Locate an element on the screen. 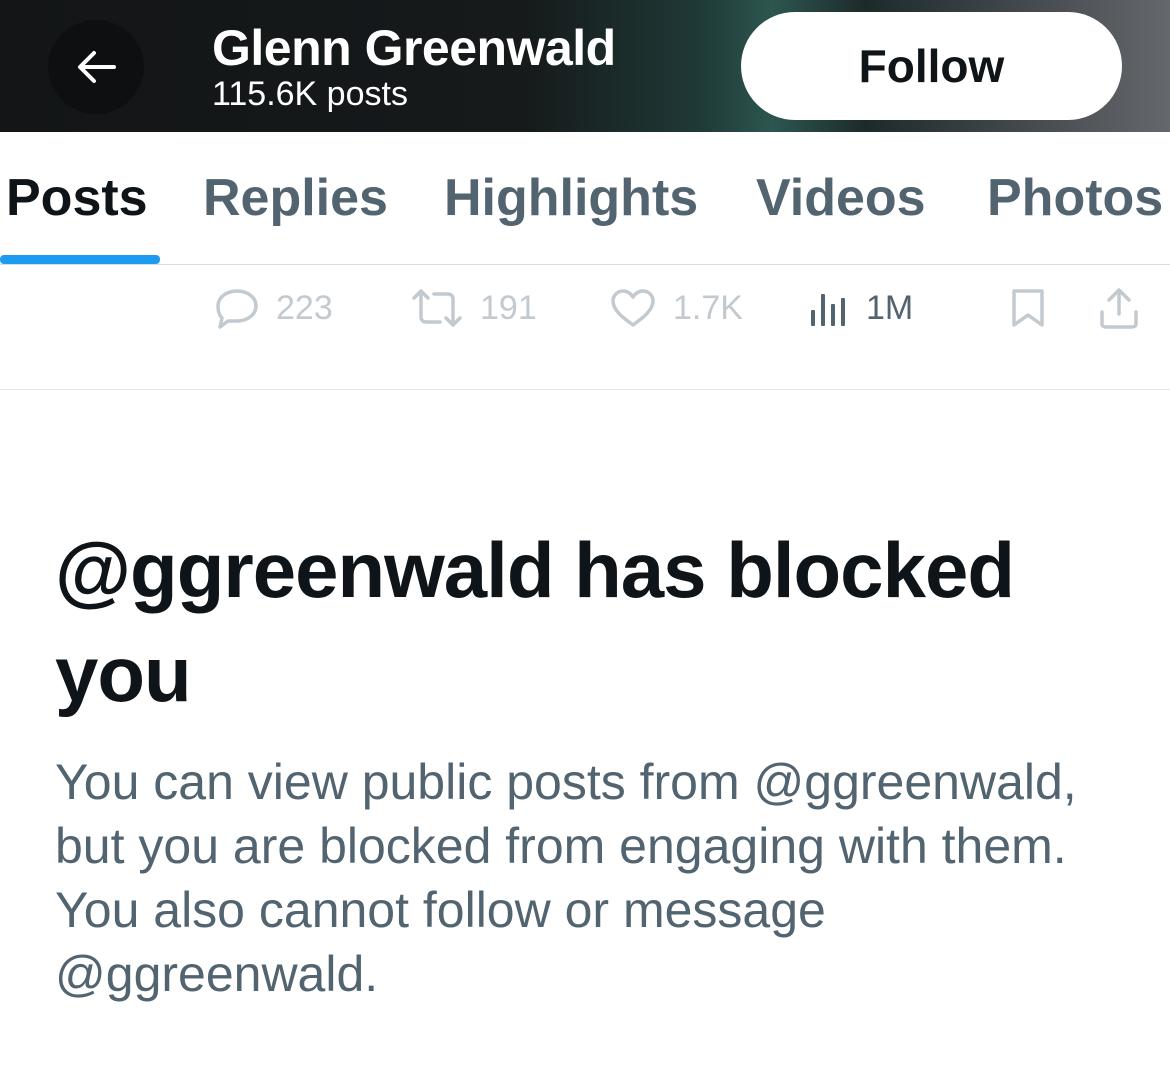 The image size is (1170, 1092). tab-highlights: Highlights is located at coordinates (571, 198).